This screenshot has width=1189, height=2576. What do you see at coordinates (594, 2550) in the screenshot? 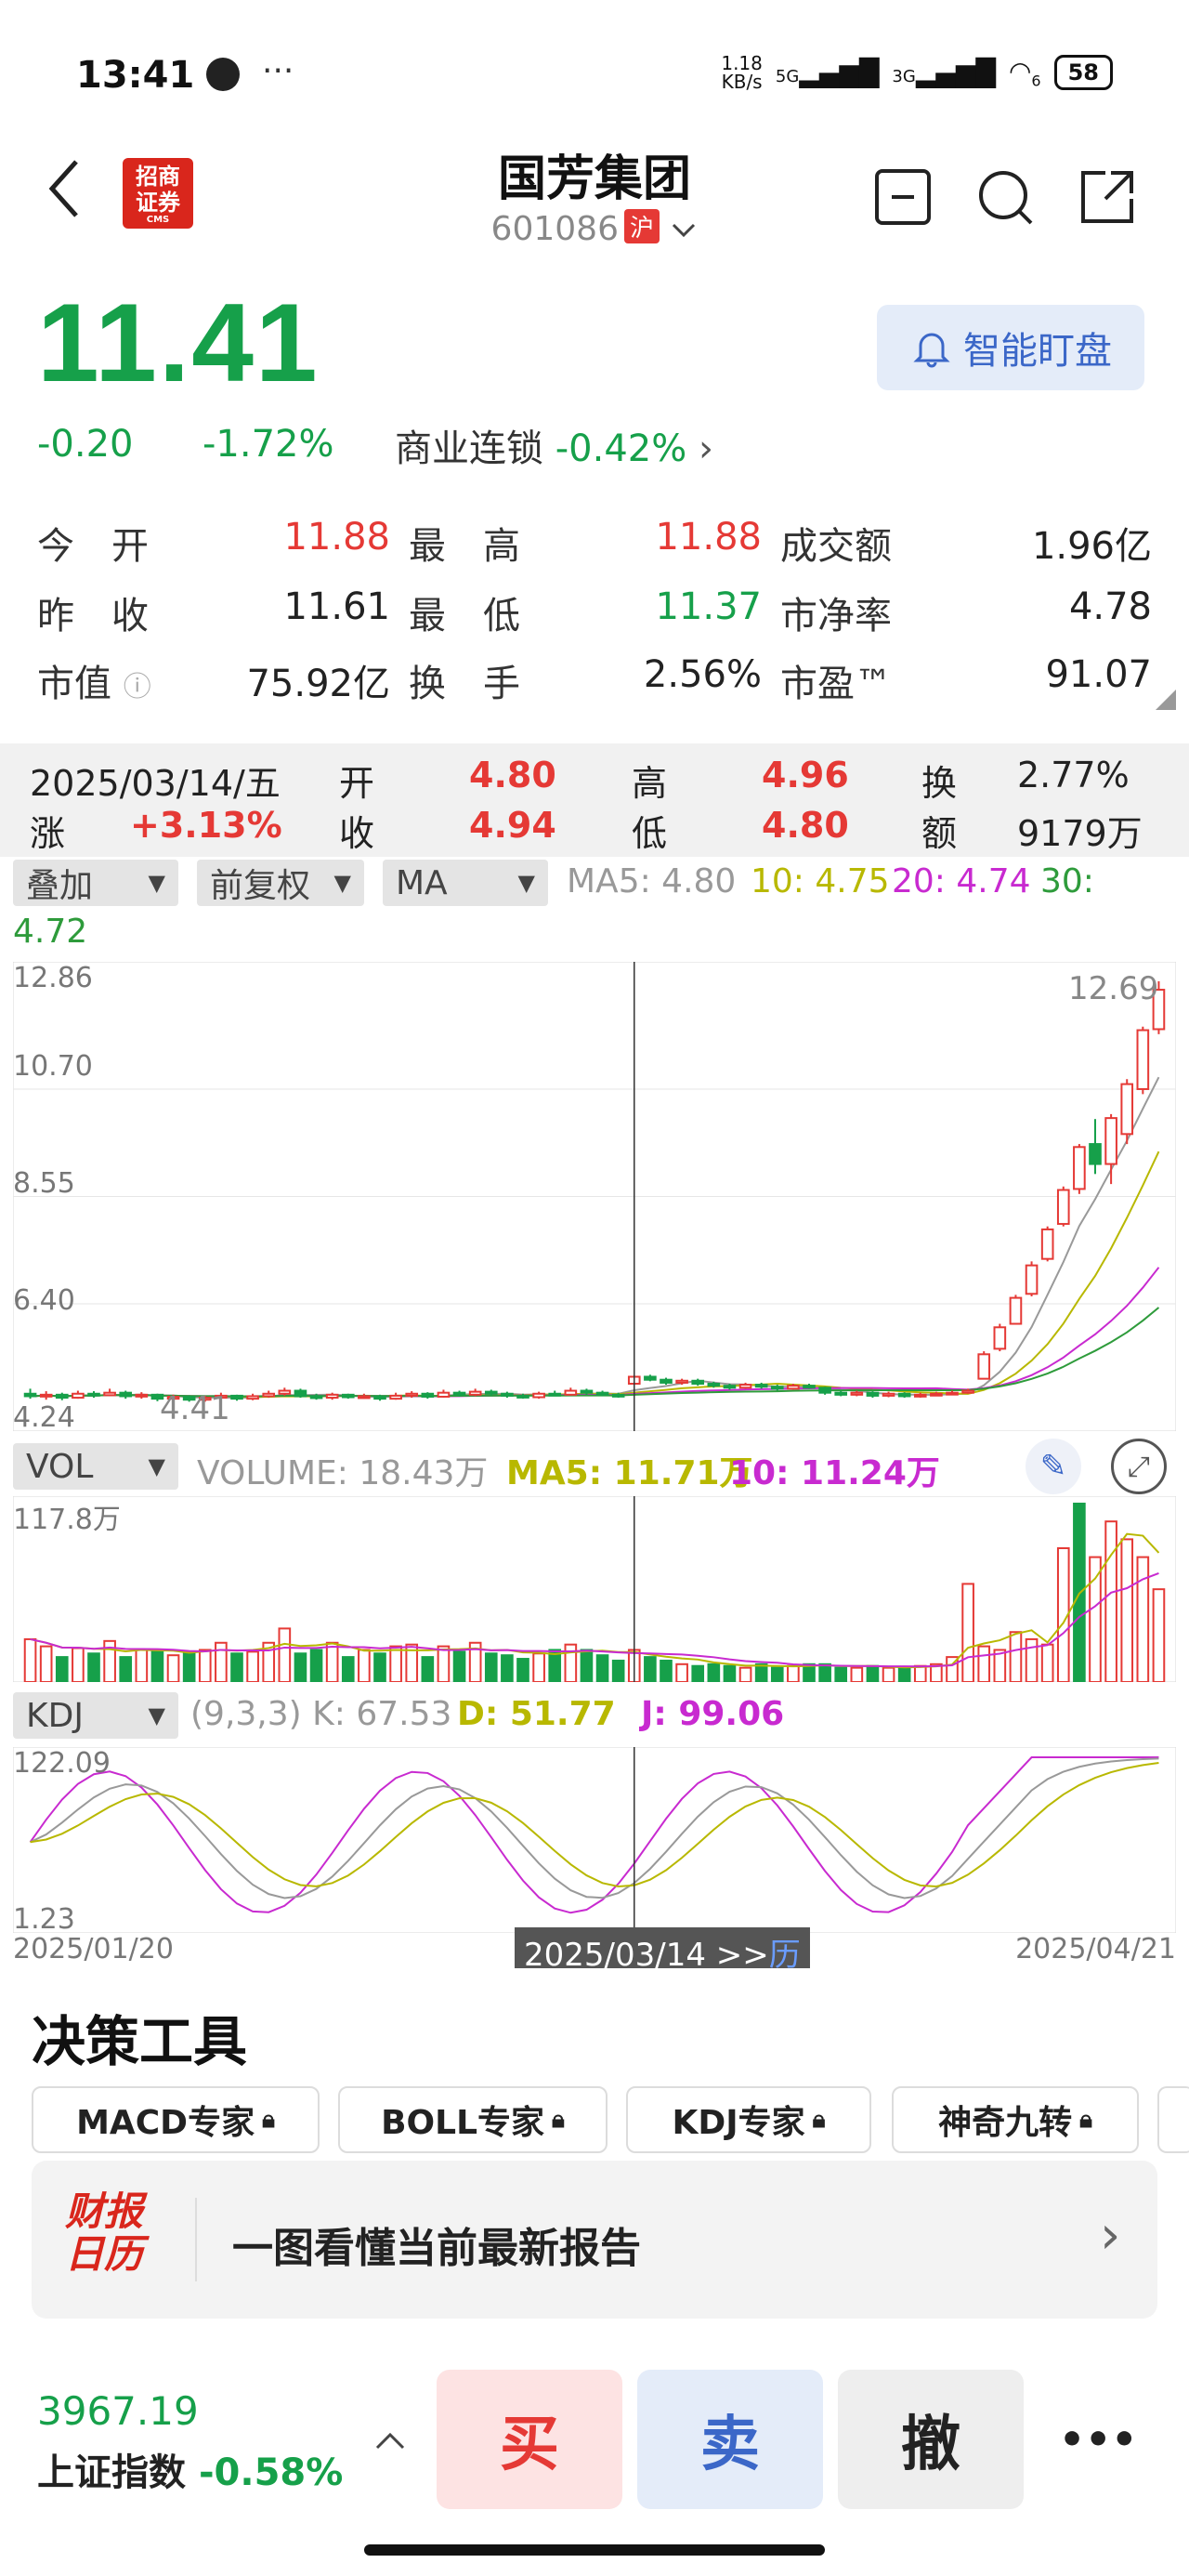
I see `home-indicator` at bounding box center [594, 2550].